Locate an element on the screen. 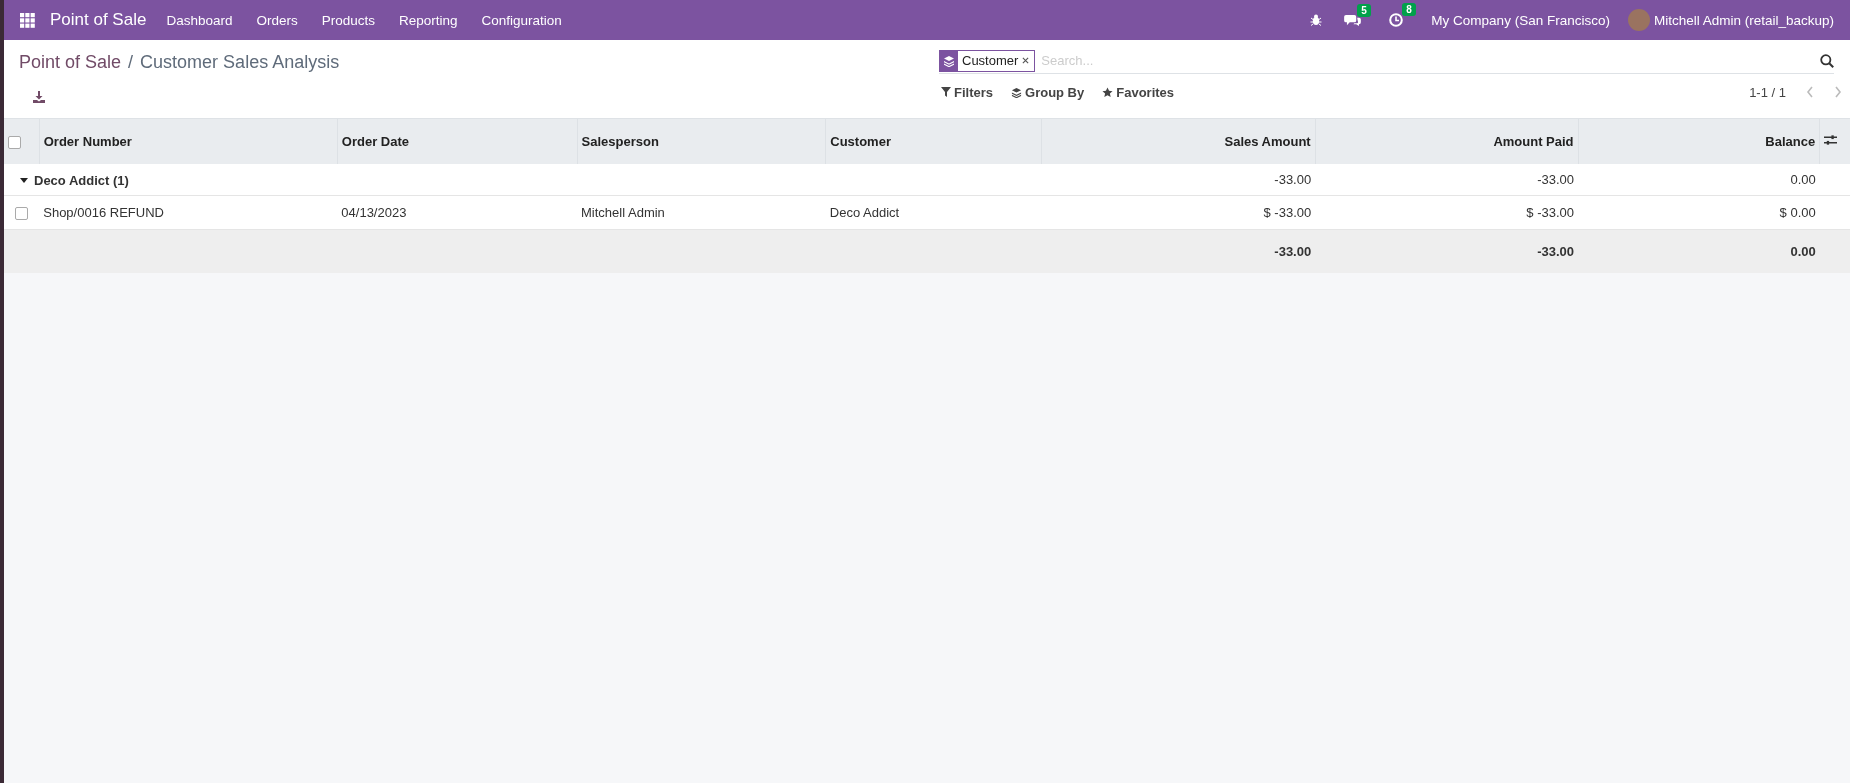 The width and height of the screenshot is (1850, 783). close-icon is located at coordinates (1026, 60).